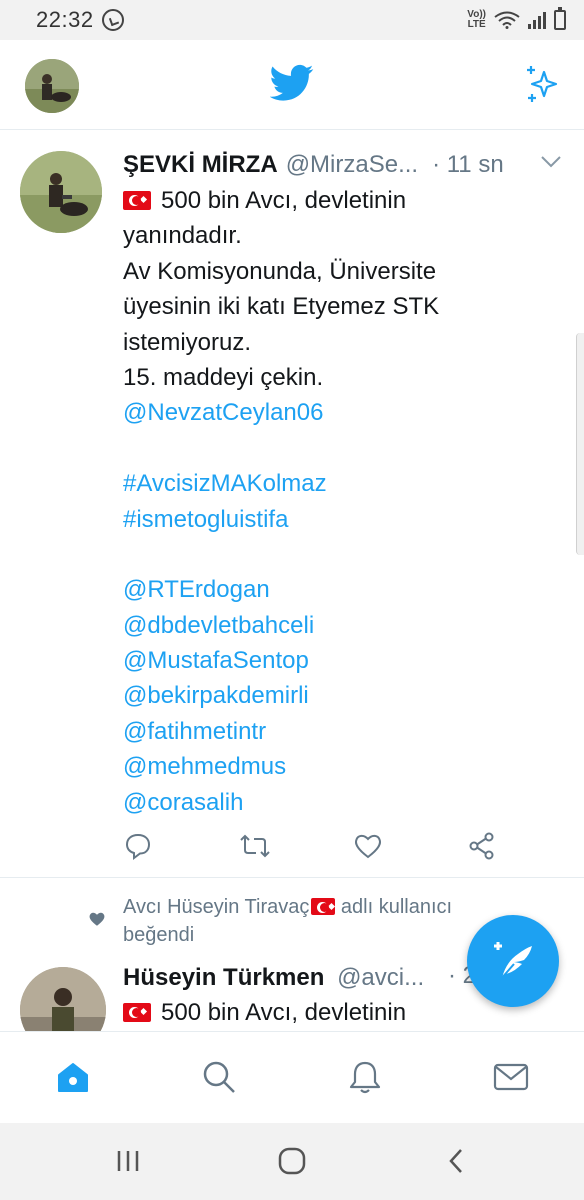 The width and height of the screenshot is (584, 1200). I want to click on status-icons: Vo)) LTE, so click(516, 18).